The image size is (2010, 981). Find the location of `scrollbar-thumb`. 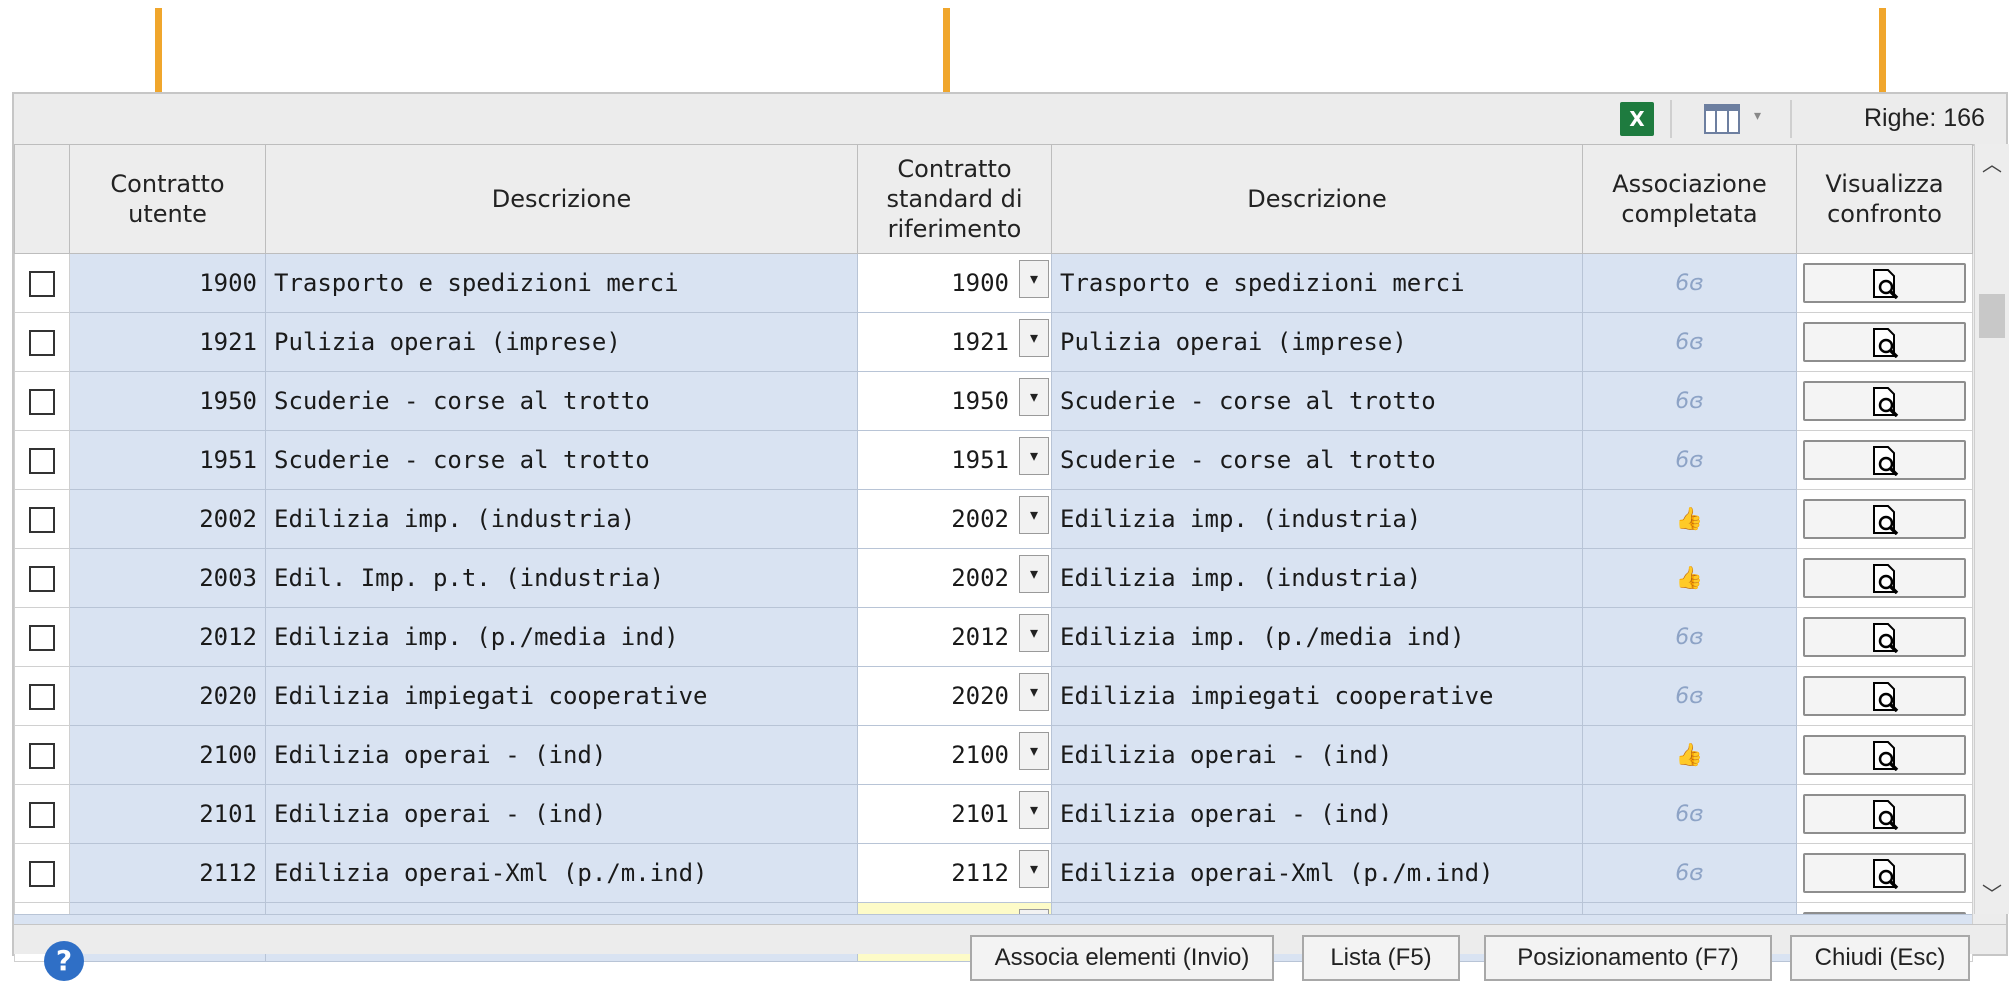

scrollbar-thumb is located at coordinates (1992, 316).